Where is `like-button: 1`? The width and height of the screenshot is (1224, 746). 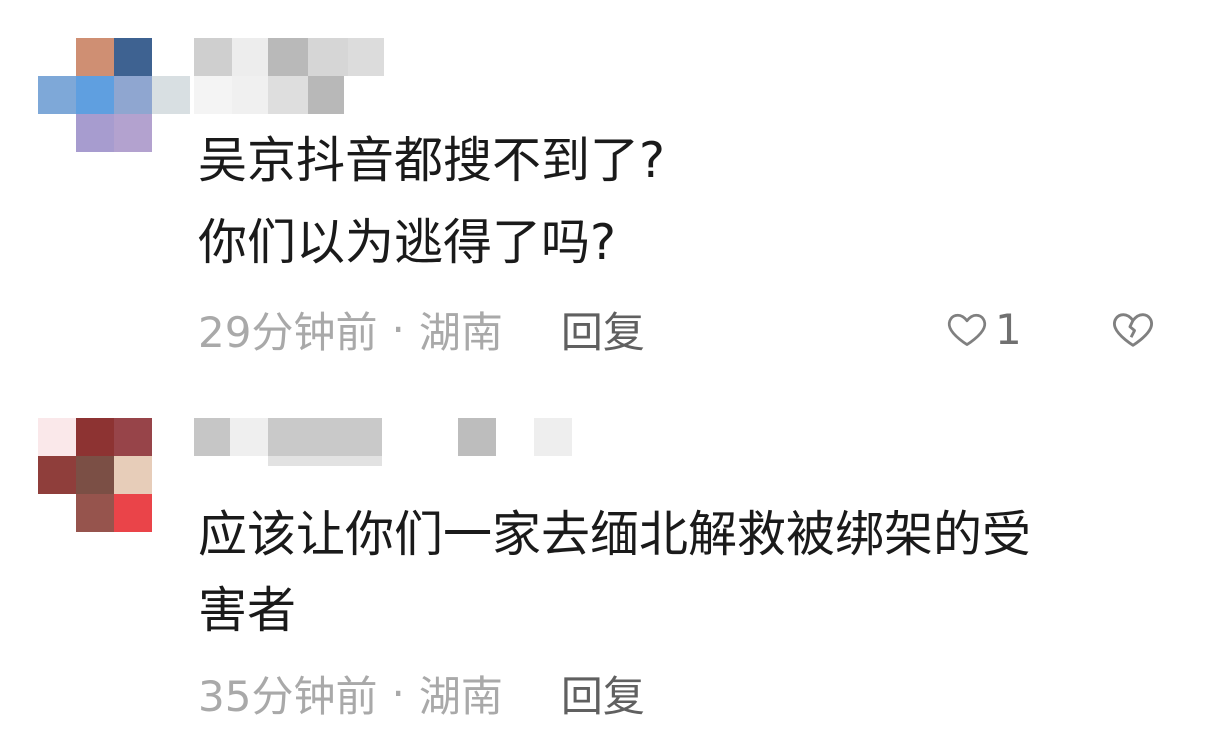
like-button: 1 is located at coordinates (983, 329).